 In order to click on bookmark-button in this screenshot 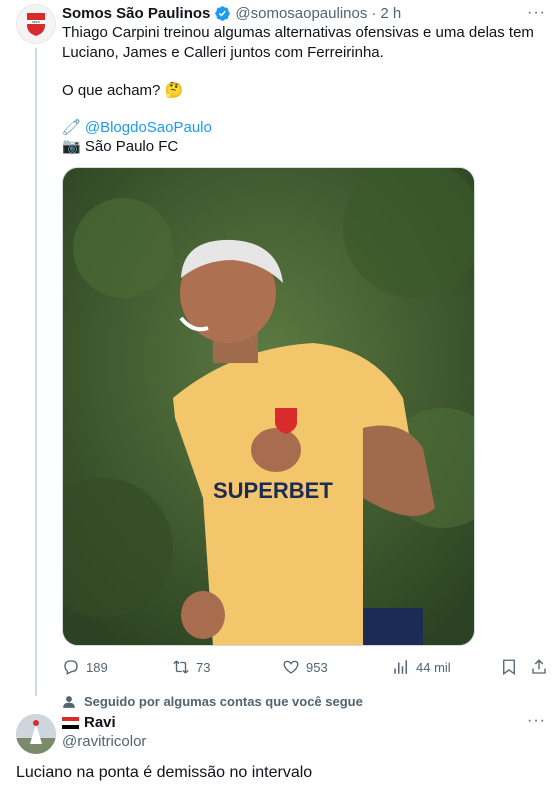, I will do `click(509, 667)`.